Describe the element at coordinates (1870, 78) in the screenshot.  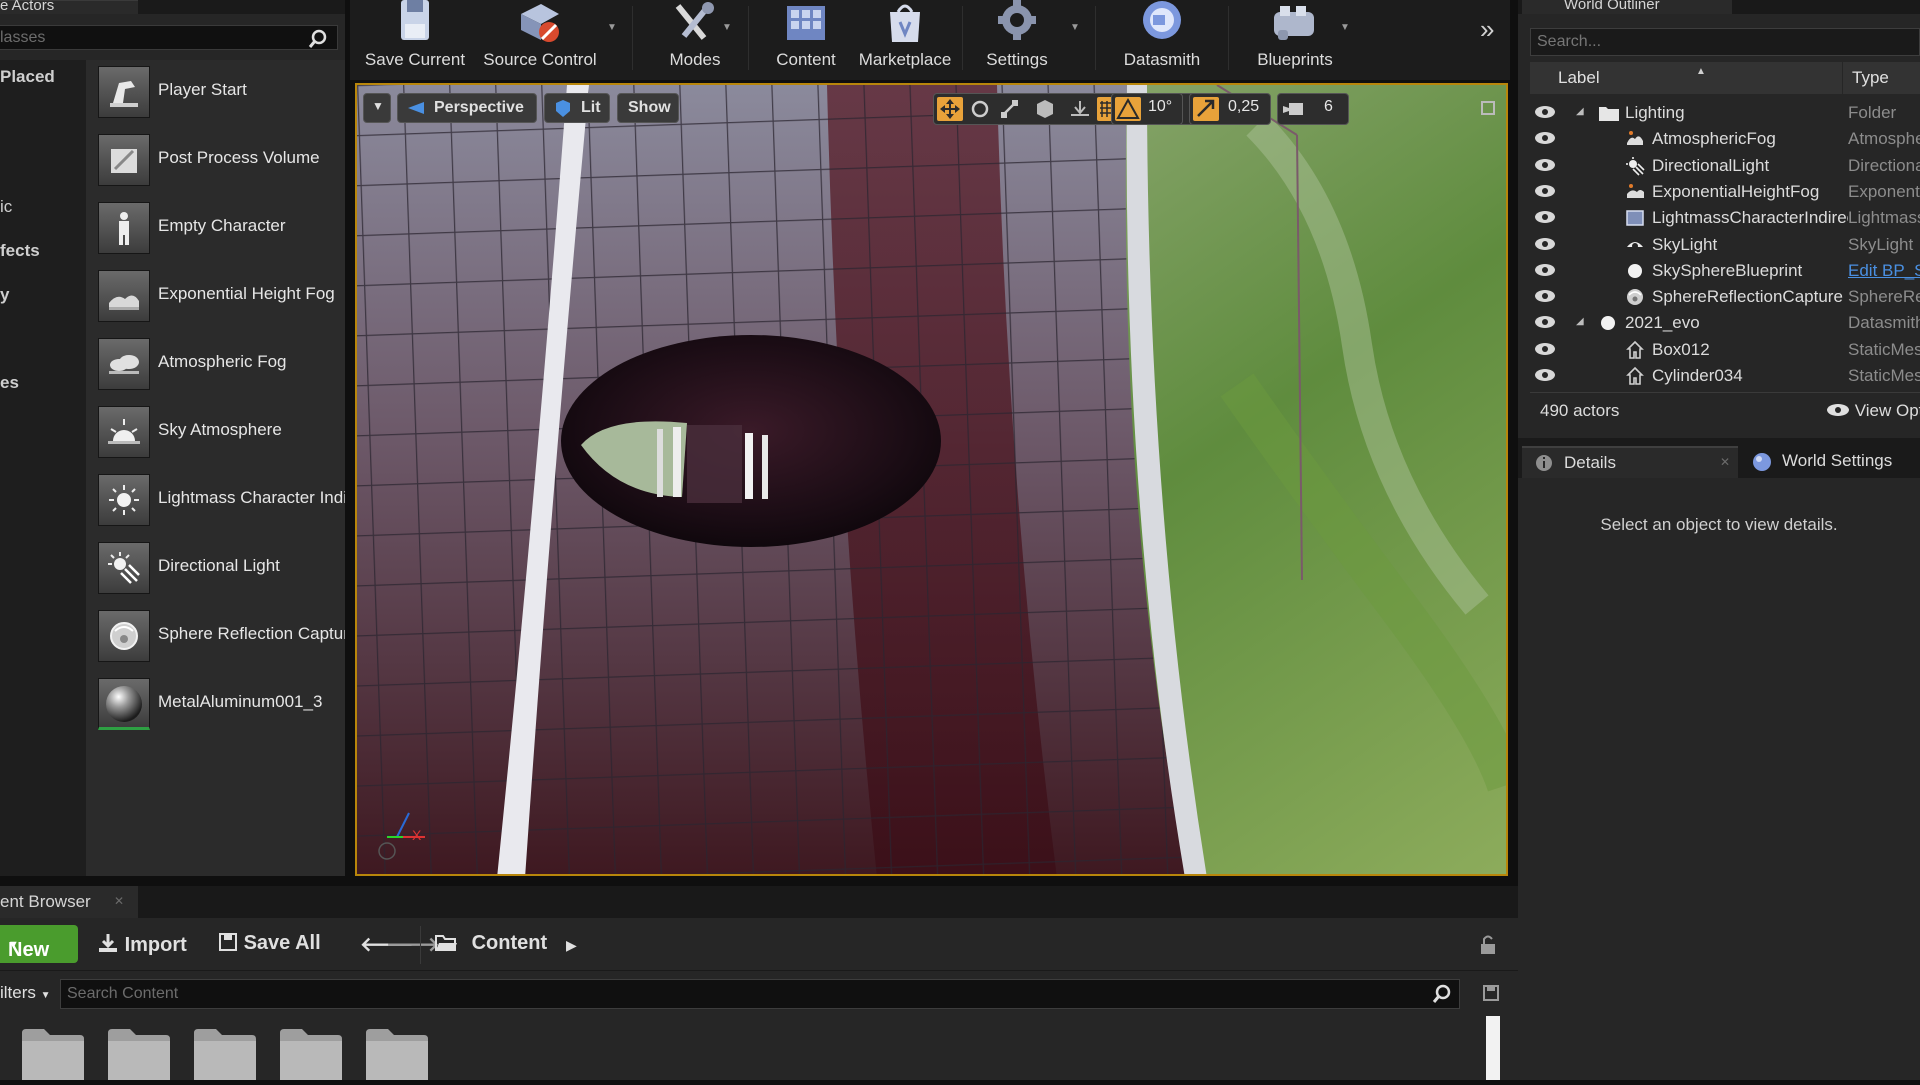
I see `column-type-header: Type` at that location.